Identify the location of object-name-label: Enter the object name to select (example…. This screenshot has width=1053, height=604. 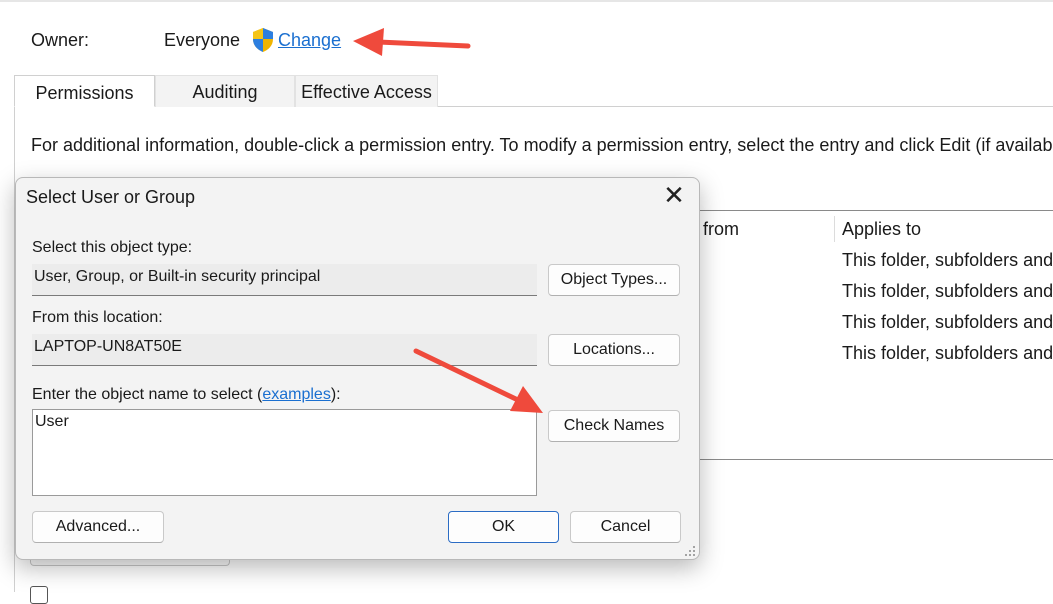
(186, 395).